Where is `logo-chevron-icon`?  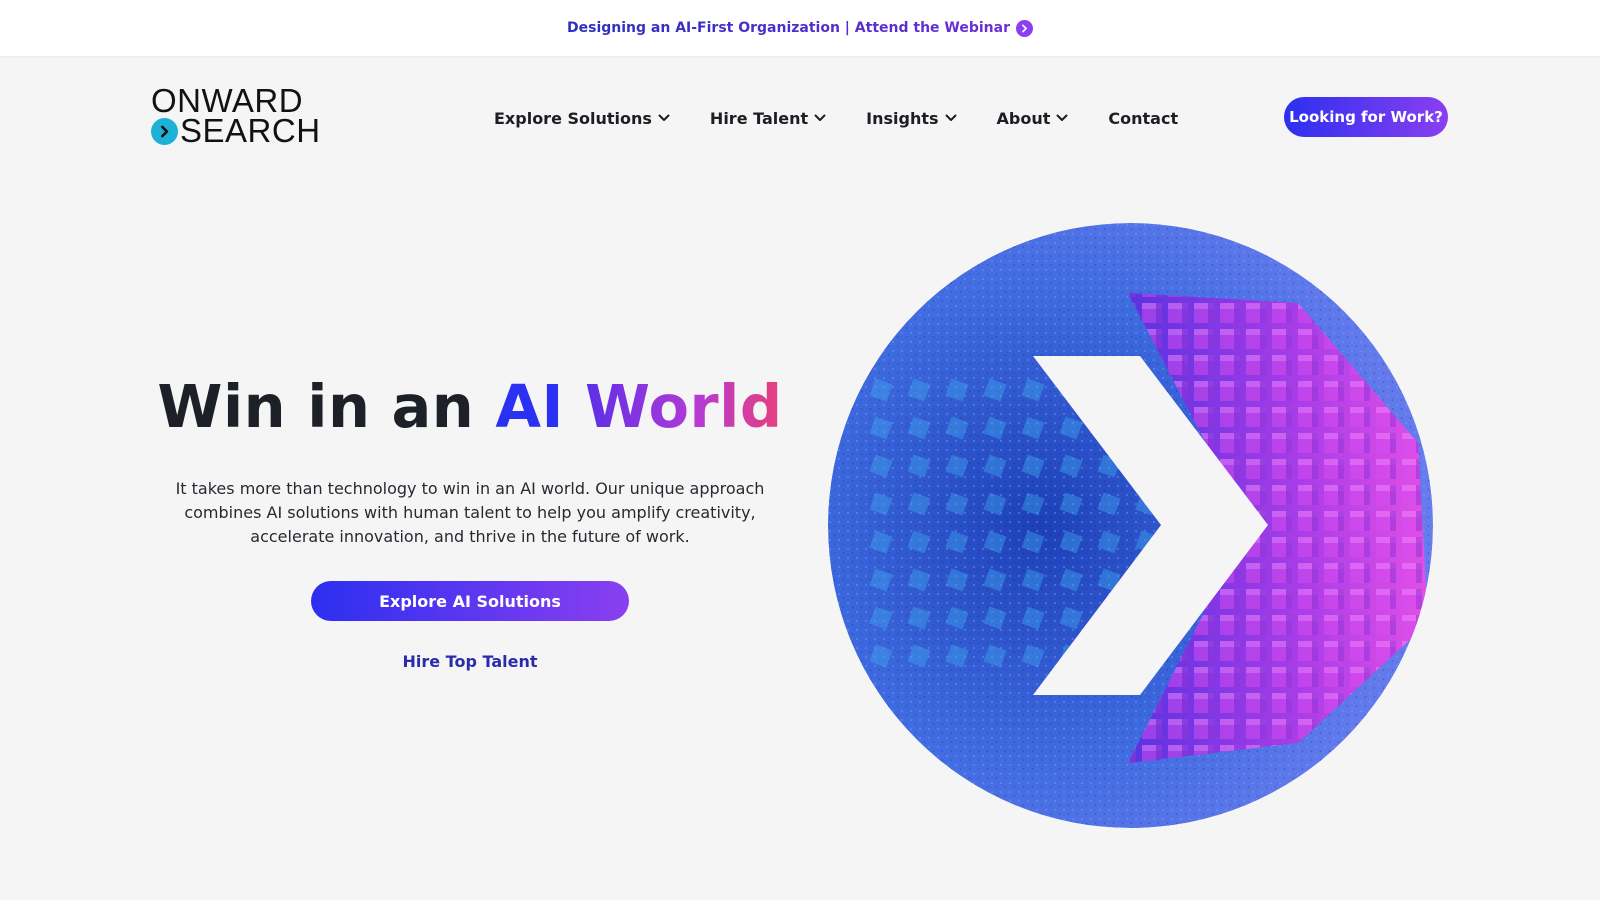 logo-chevron-icon is located at coordinates (164, 131).